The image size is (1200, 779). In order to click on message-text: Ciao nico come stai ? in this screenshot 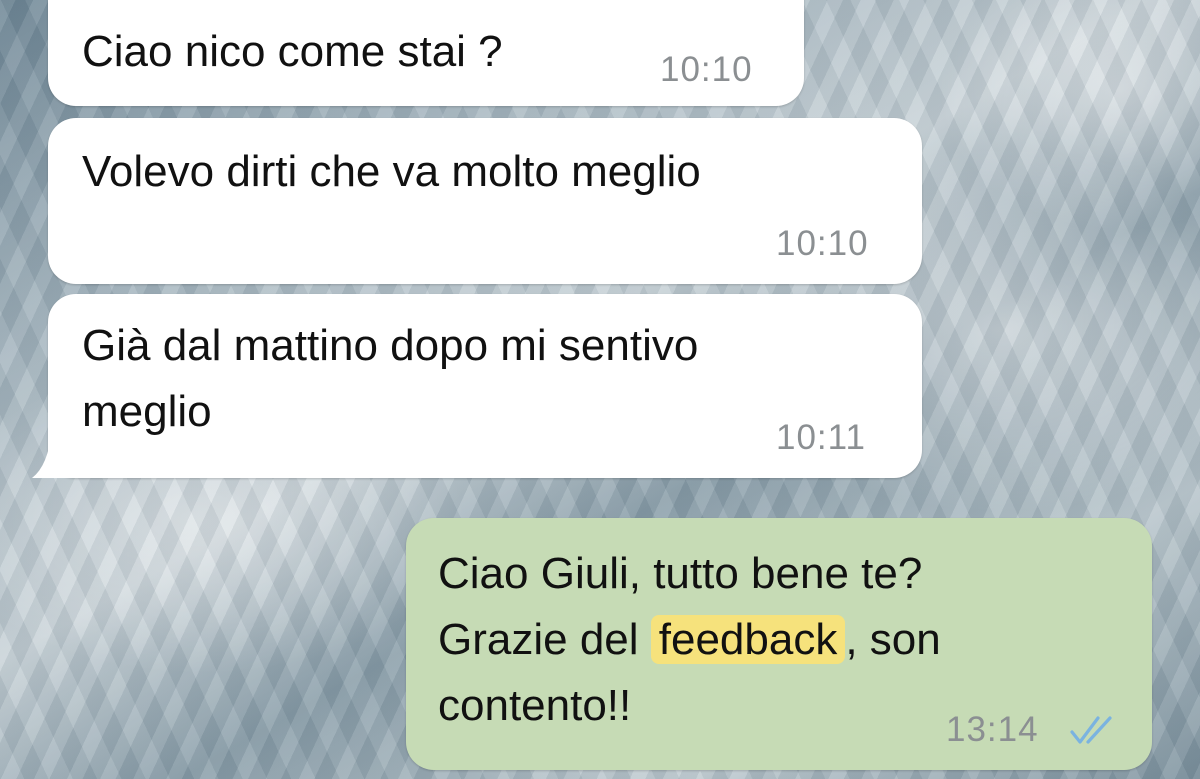, I will do `click(292, 51)`.